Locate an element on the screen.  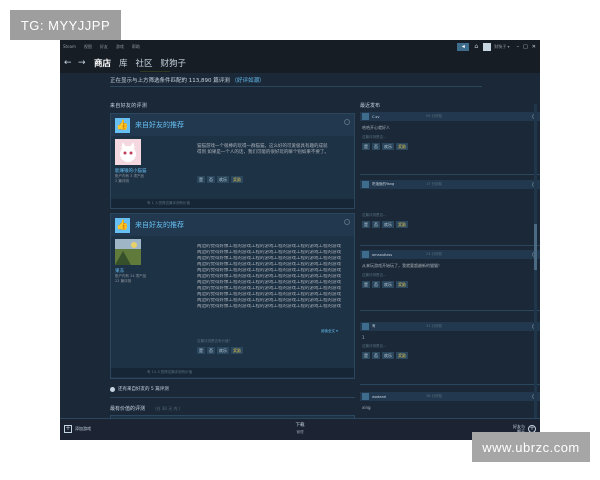
rating-link: （好评如潮） is located at coordinates (248, 81).